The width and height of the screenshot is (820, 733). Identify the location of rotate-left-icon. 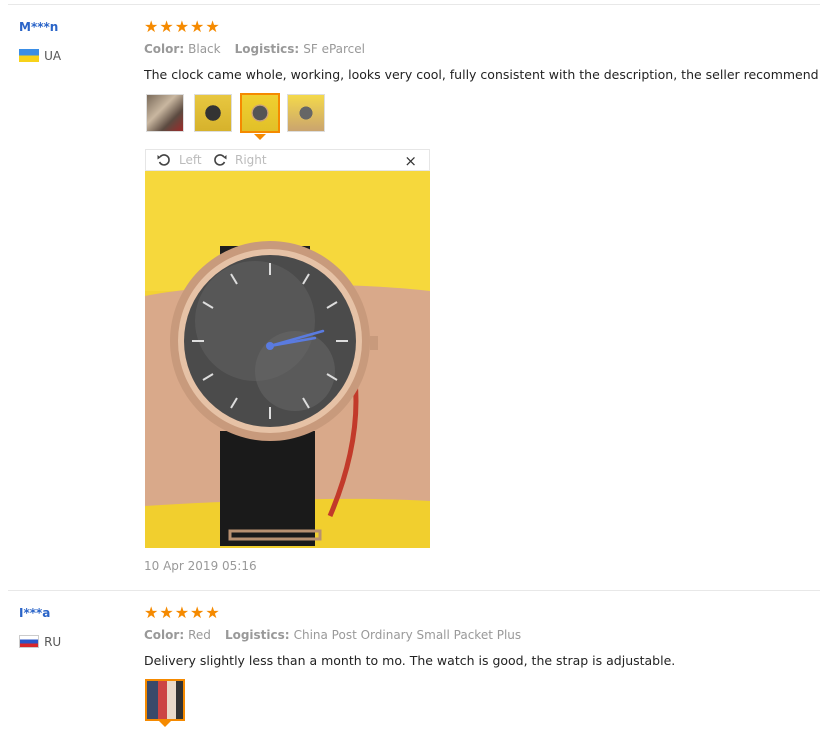
(164, 160).